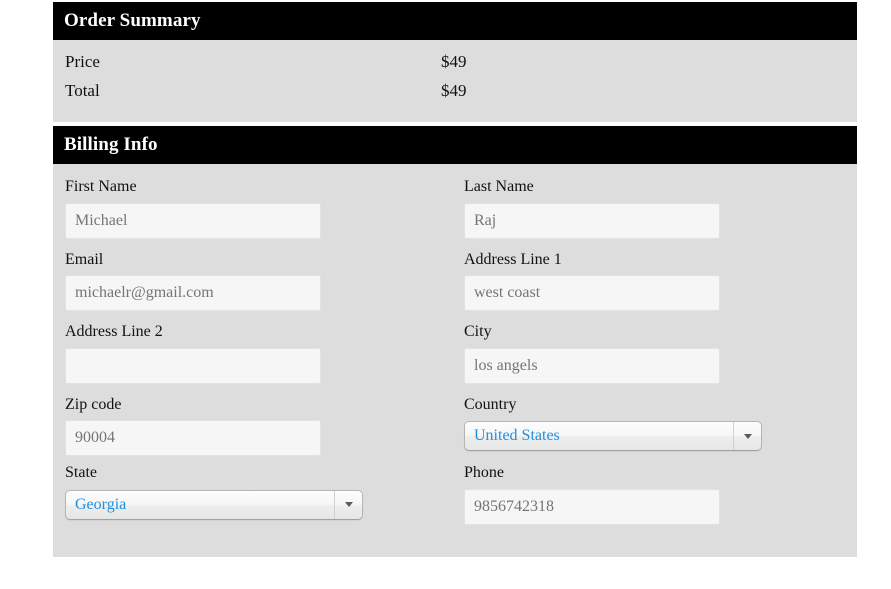 The image size is (891, 589). I want to click on zip-code-label: Zip code, so click(93, 404).